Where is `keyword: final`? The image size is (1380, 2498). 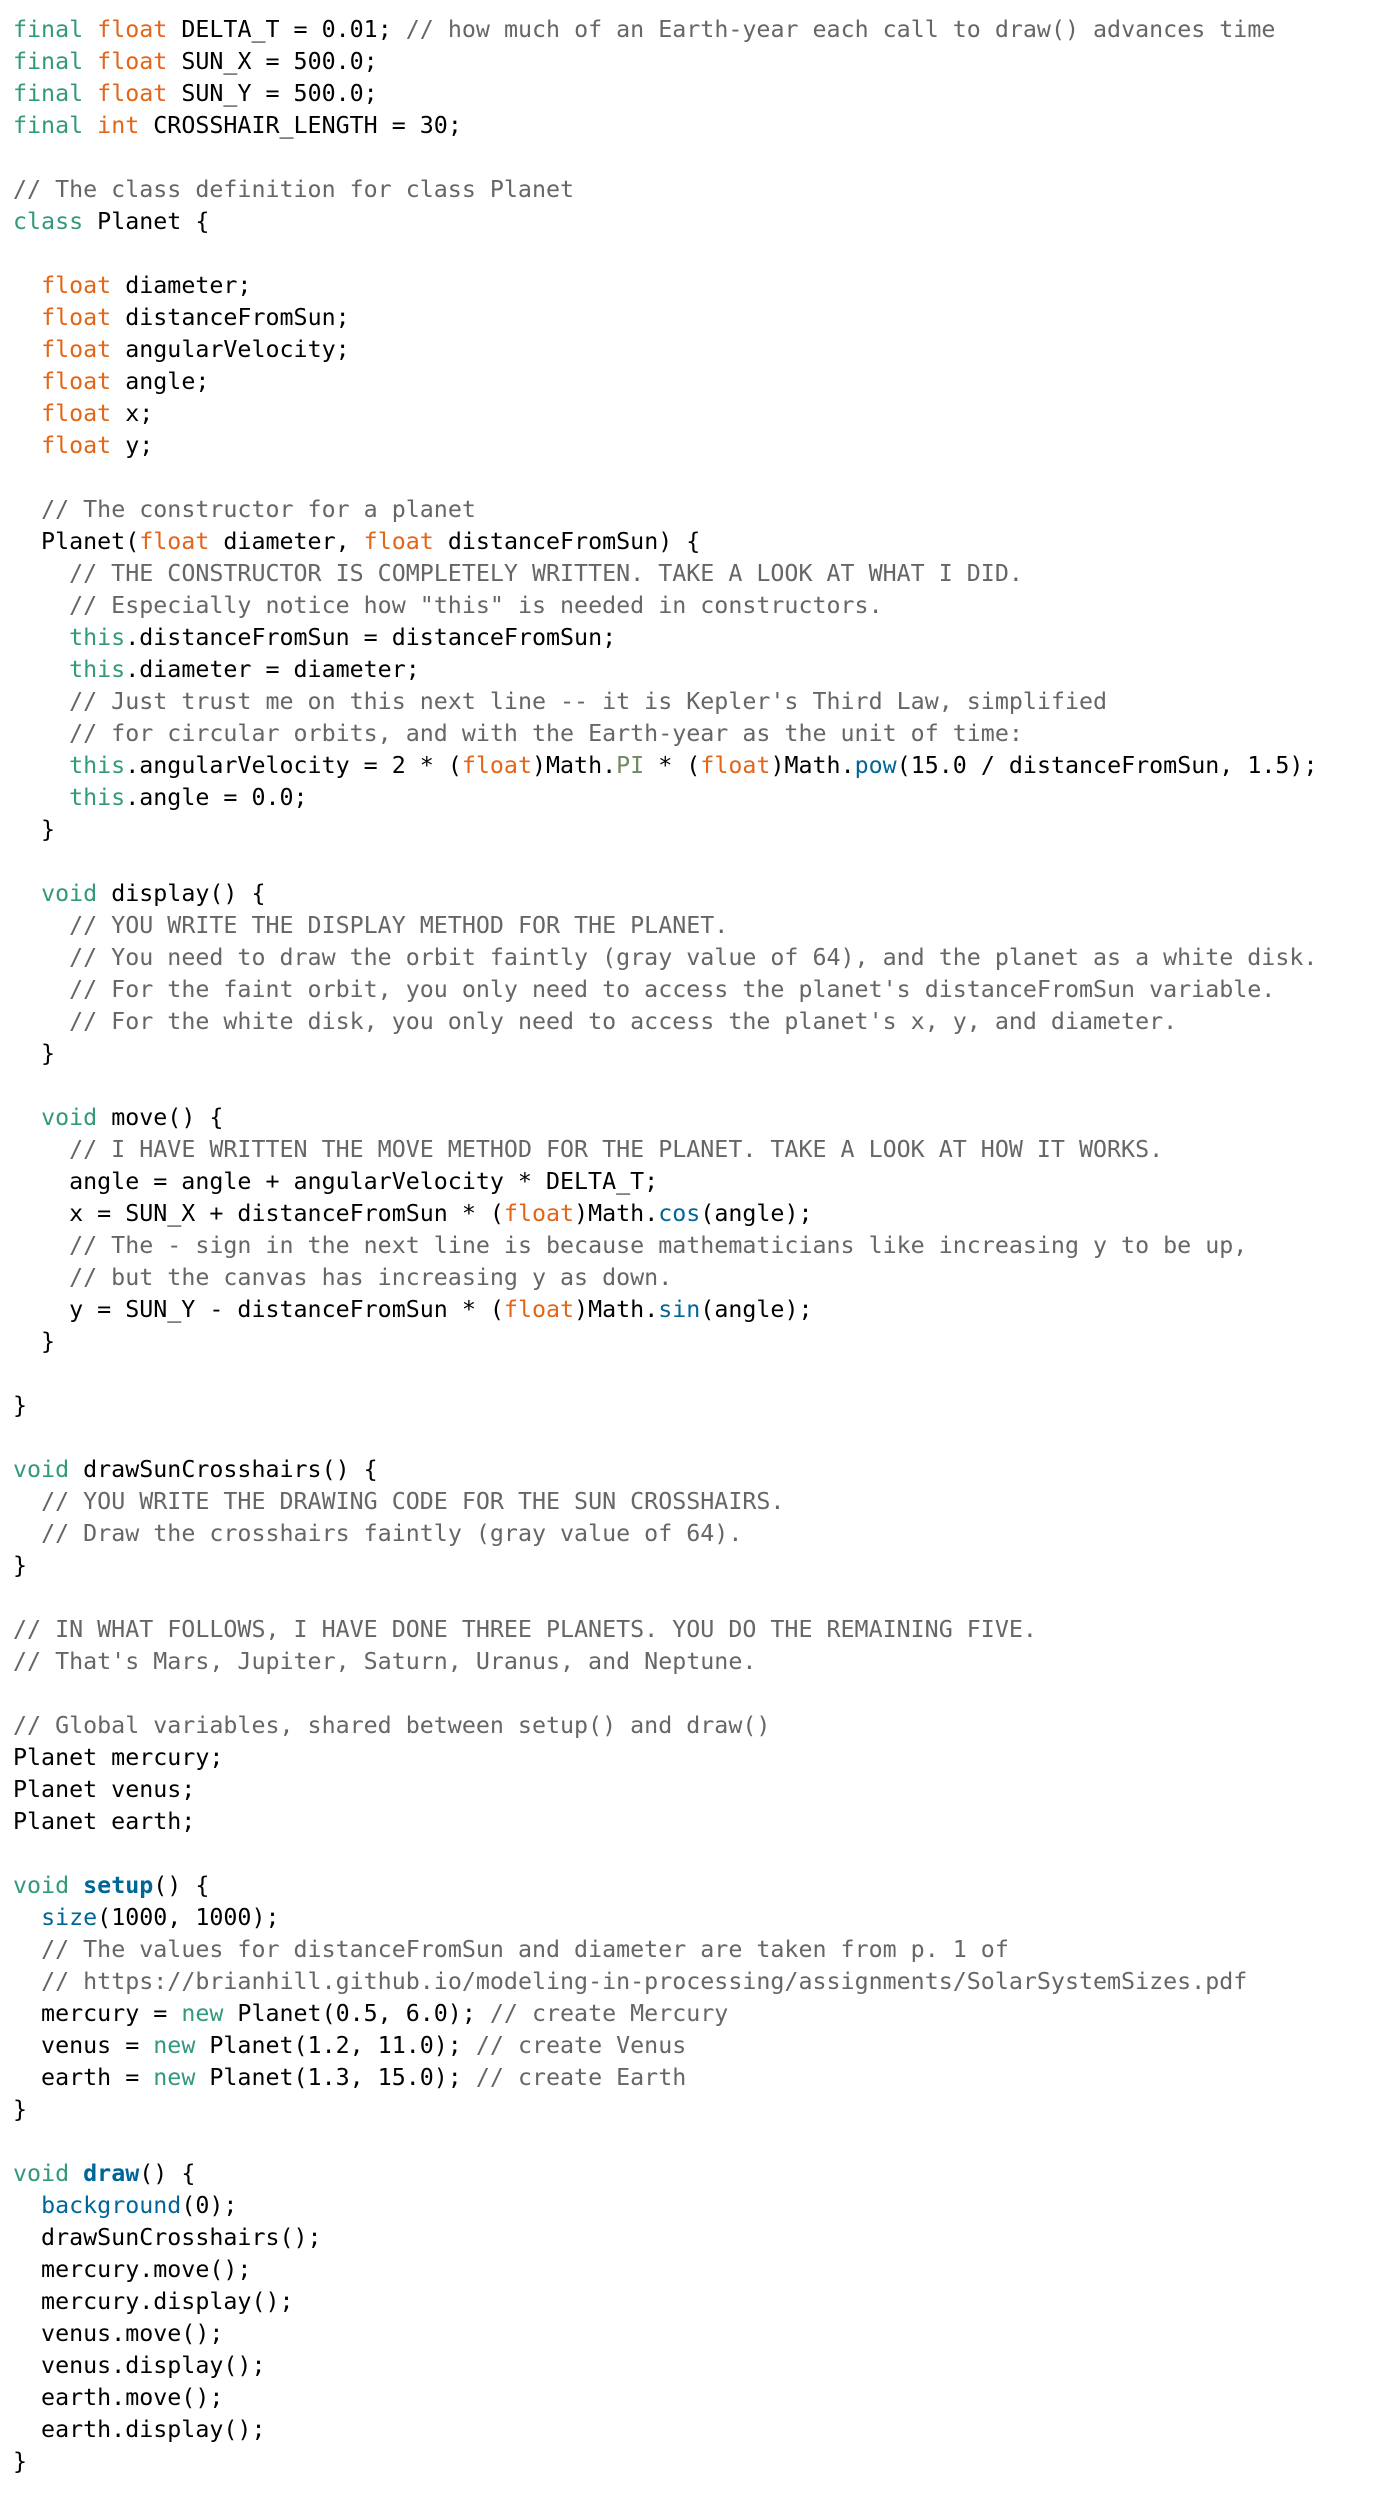 keyword: final is located at coordinates (48, 61).